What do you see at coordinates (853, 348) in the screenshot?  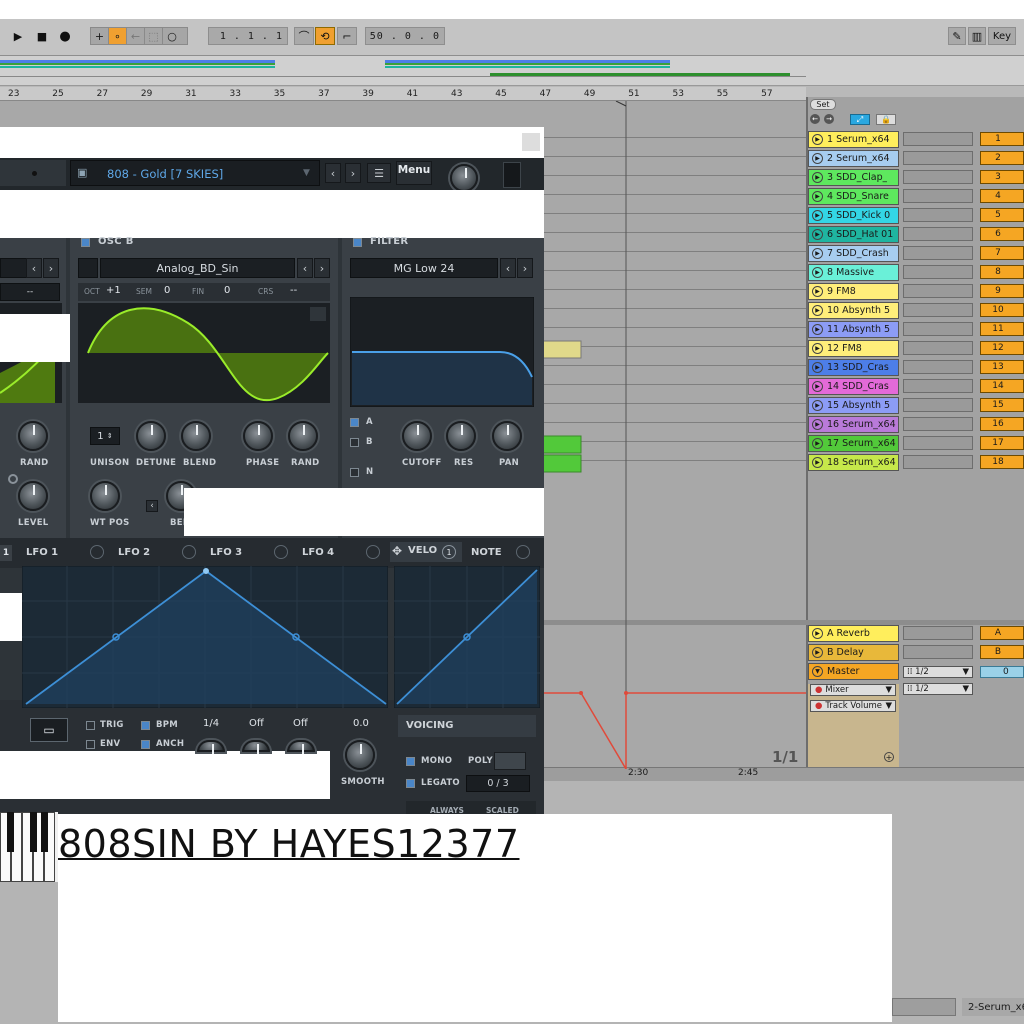 I see `track-header: ▶ 12 FM8` at bounding box center [853, 348].